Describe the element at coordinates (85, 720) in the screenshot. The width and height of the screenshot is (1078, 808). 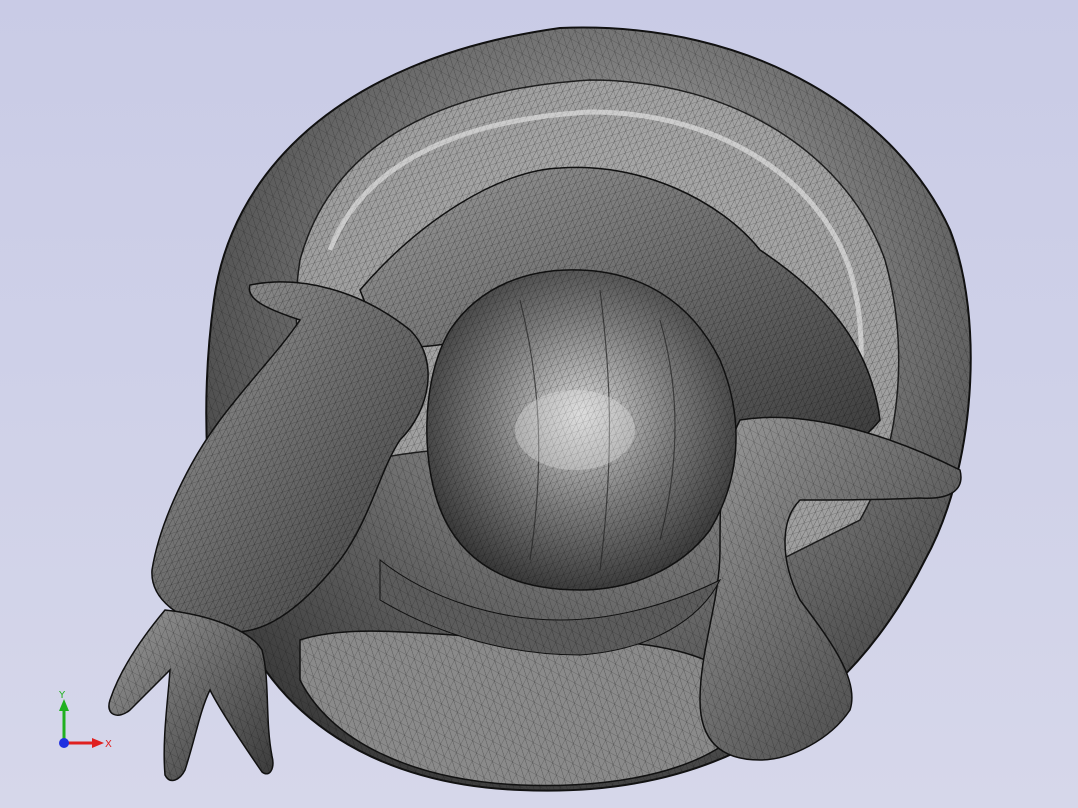
I see `axis-triad: X Y` at that location.